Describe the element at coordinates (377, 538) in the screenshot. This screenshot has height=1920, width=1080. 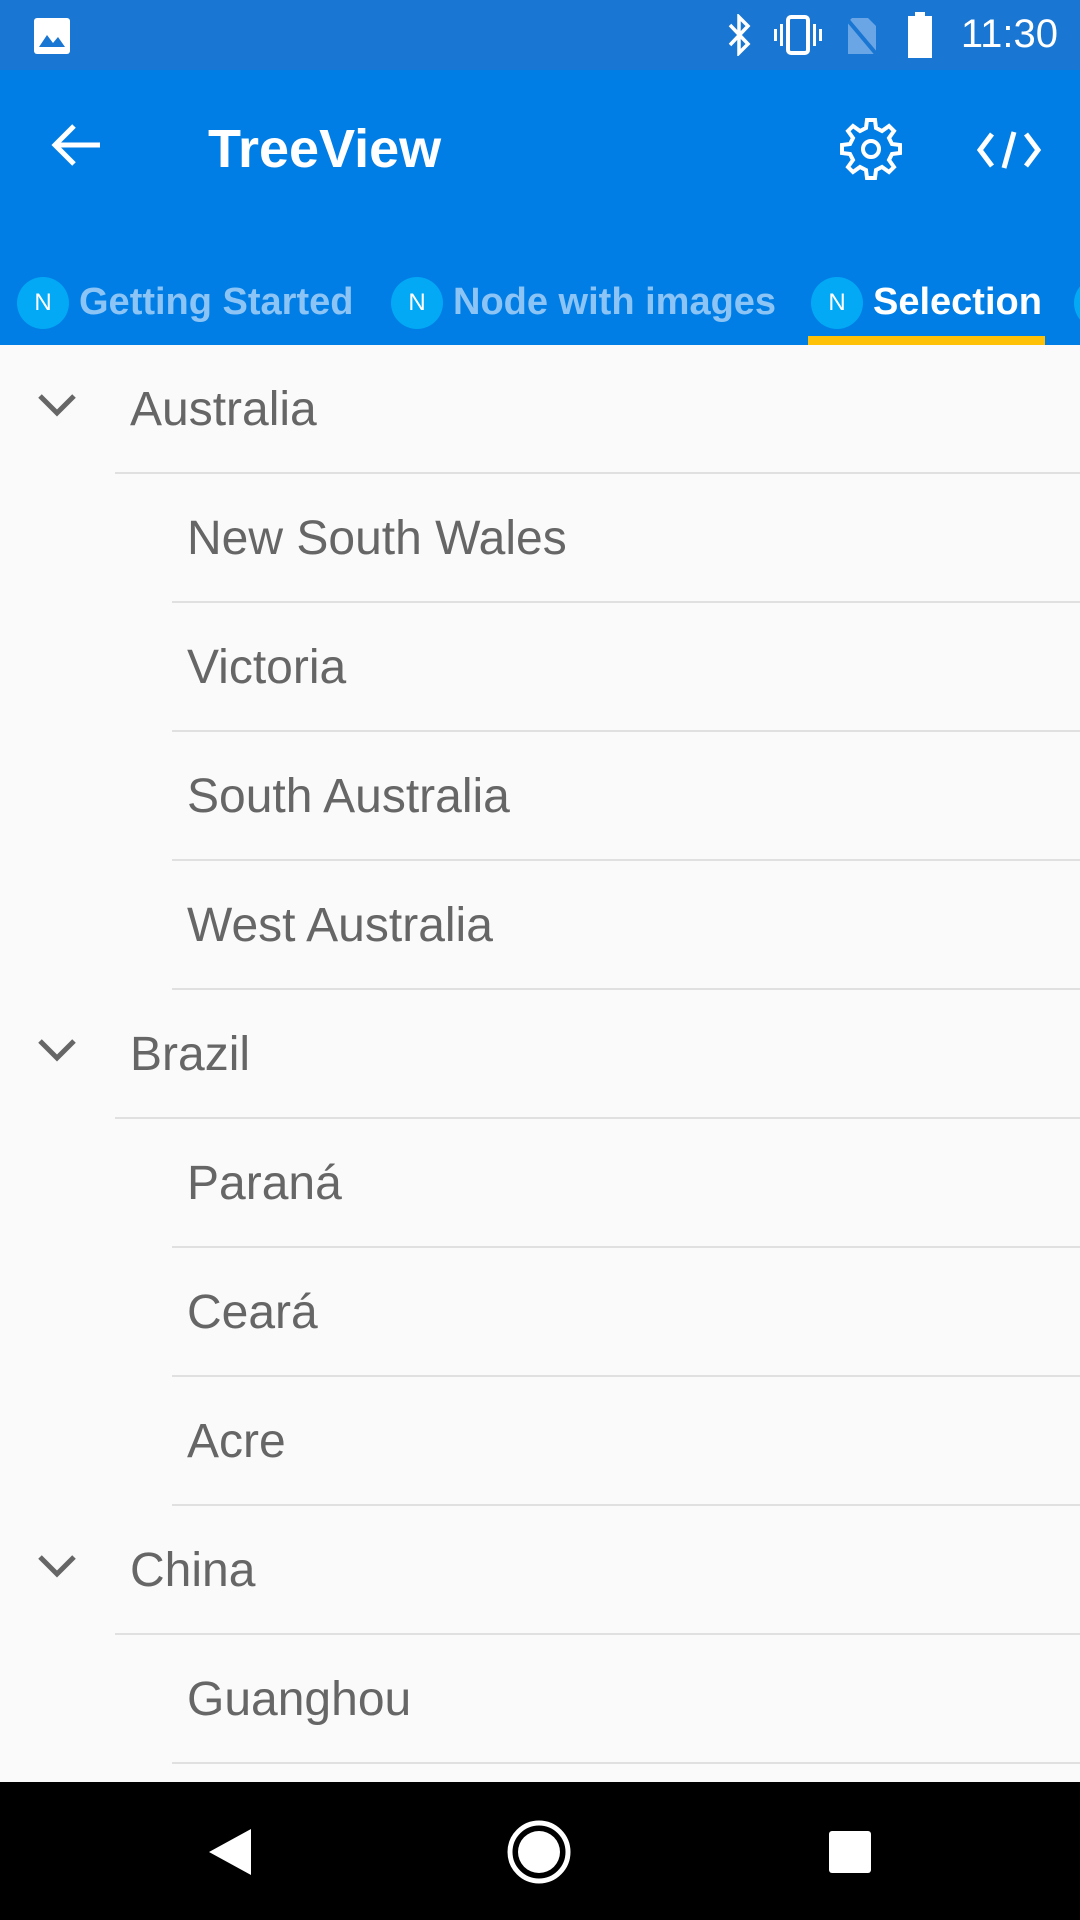
I see `tree-node-label: New South Wales` at that location.